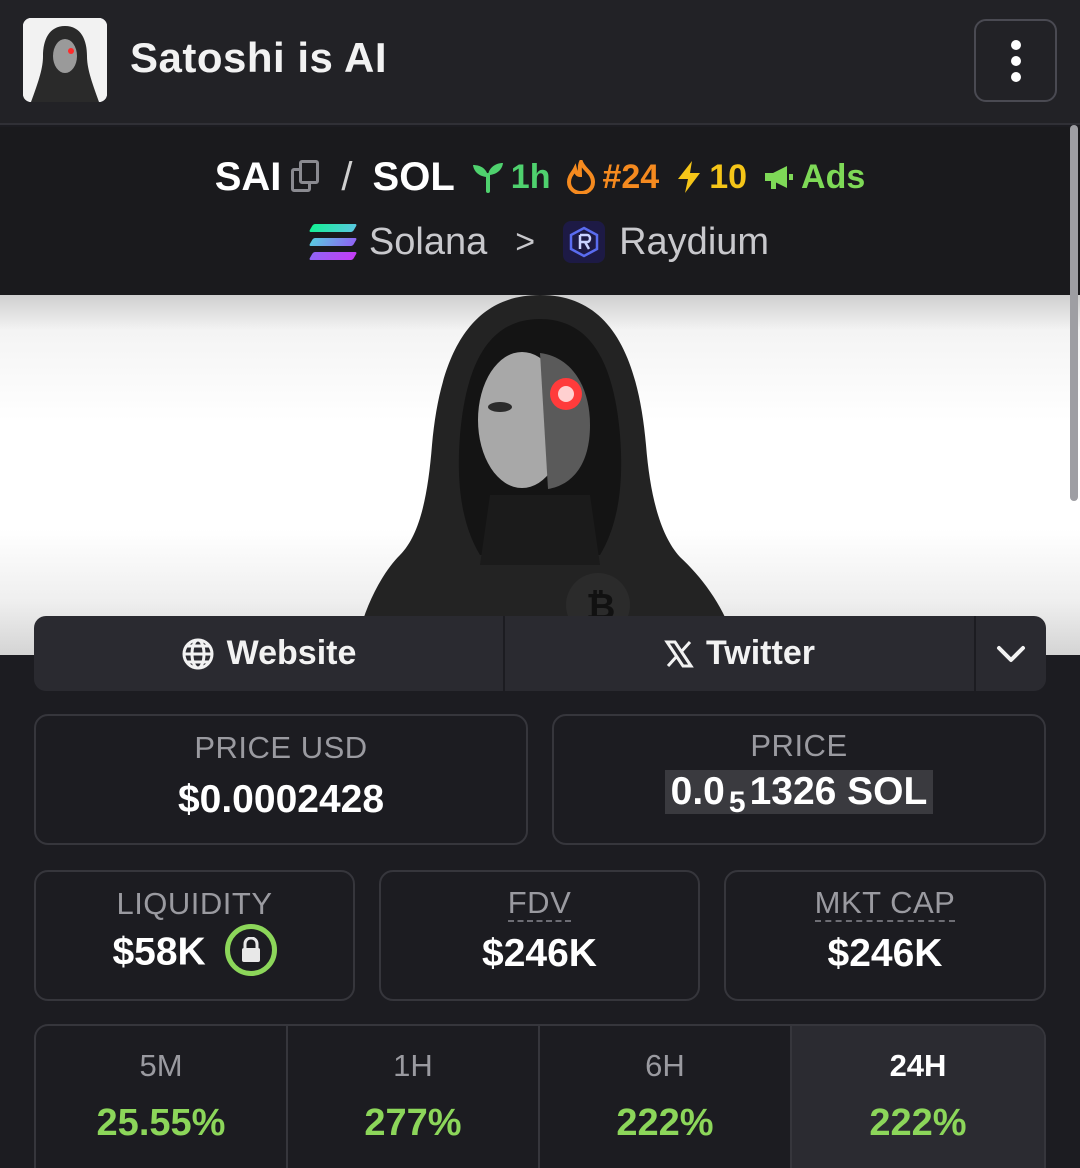 This screenshot has height=1168, width=1080. Describe the element at coordinates (413, 1065) in the screenshot. I see `timeframe-label: 1H` at that location.